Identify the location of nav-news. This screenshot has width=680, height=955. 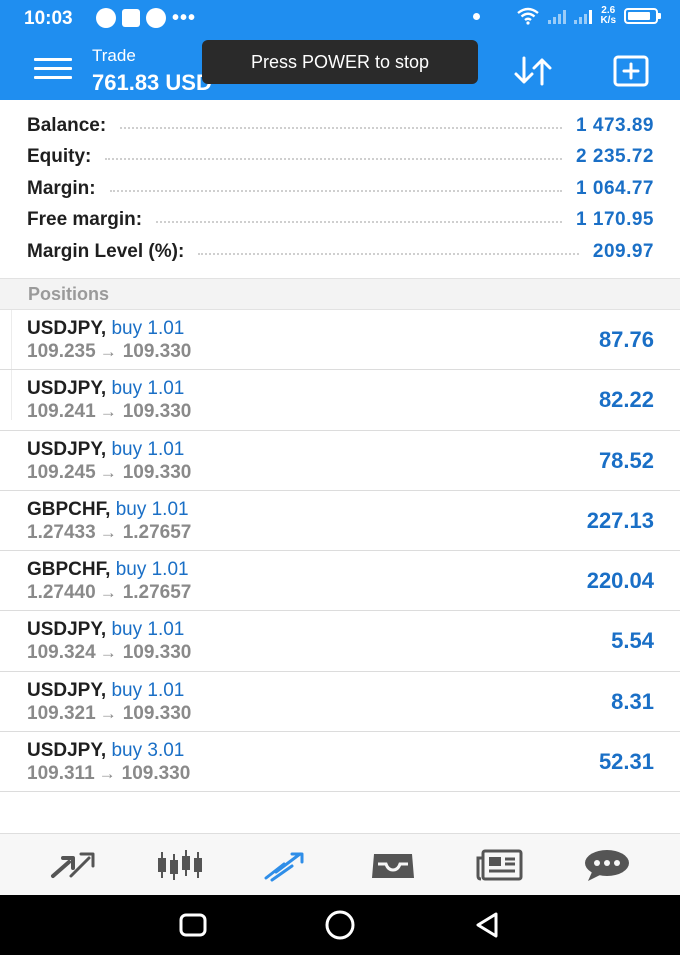
(500, 865).